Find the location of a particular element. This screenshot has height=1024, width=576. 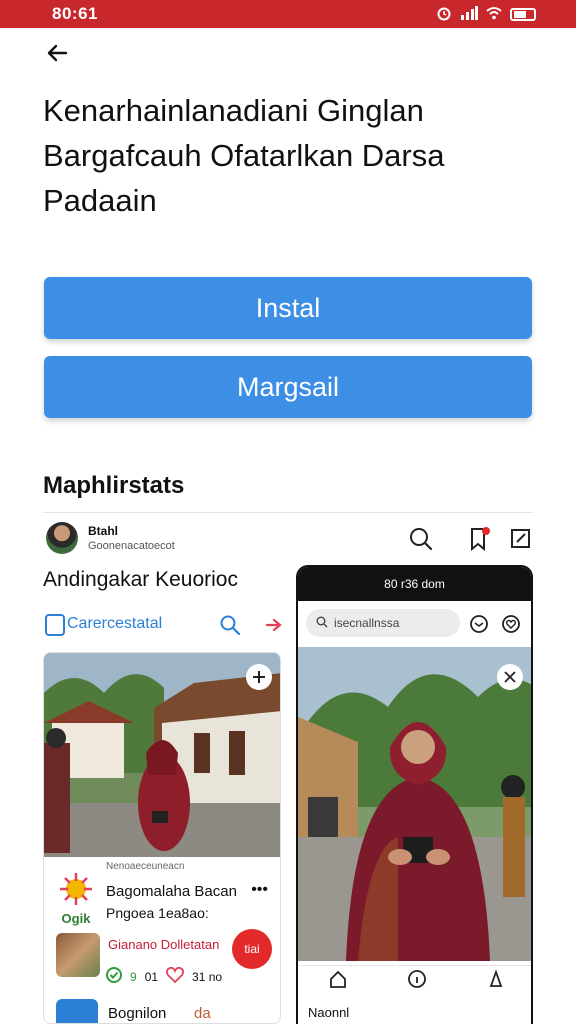

status-bar: 80:61 is located at coordinates (288, 14).